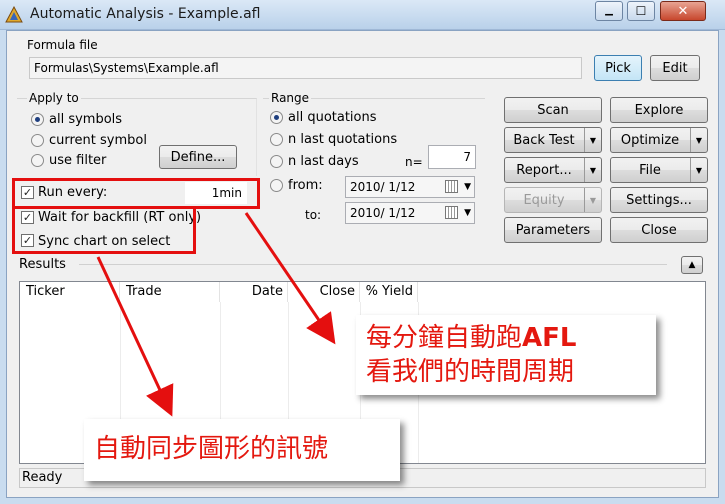  What do you see at coordinates (549, 338) in the screenshot?
I see `run-every-annotation-afl: AFL` at bounding box center [549, 338].